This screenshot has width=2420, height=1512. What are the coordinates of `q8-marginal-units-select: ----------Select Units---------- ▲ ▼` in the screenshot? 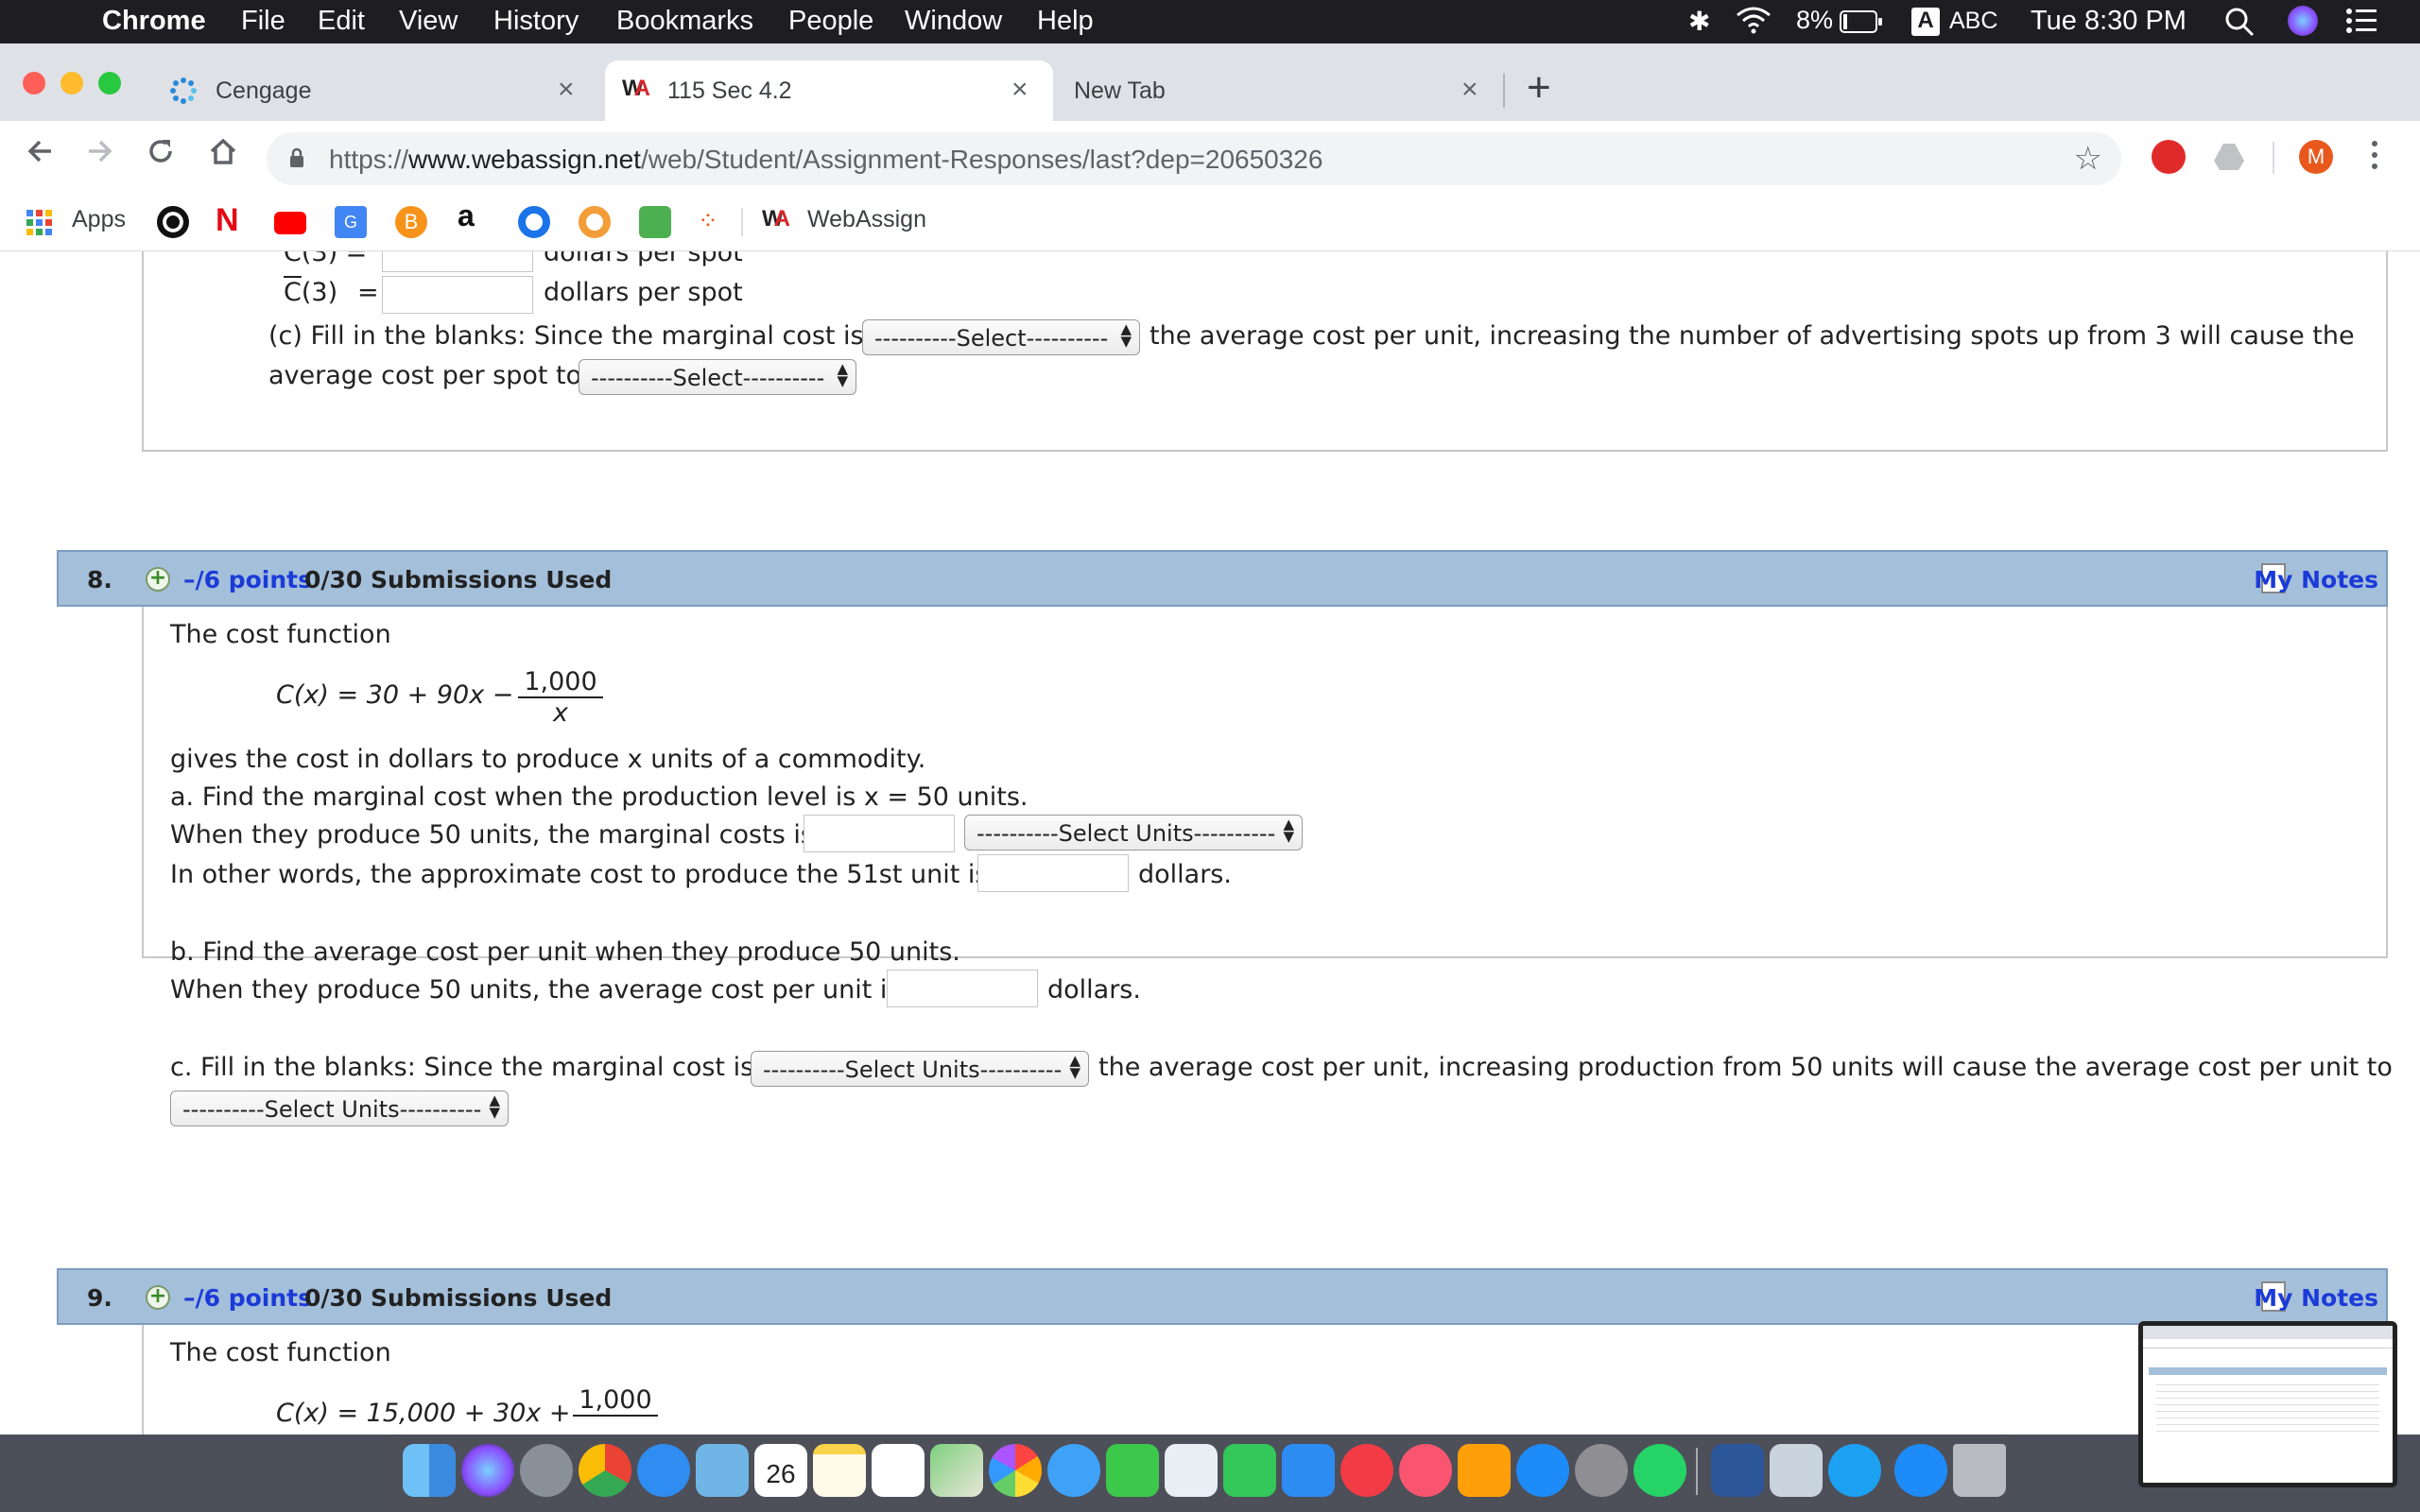 It's located at (1133, 832).